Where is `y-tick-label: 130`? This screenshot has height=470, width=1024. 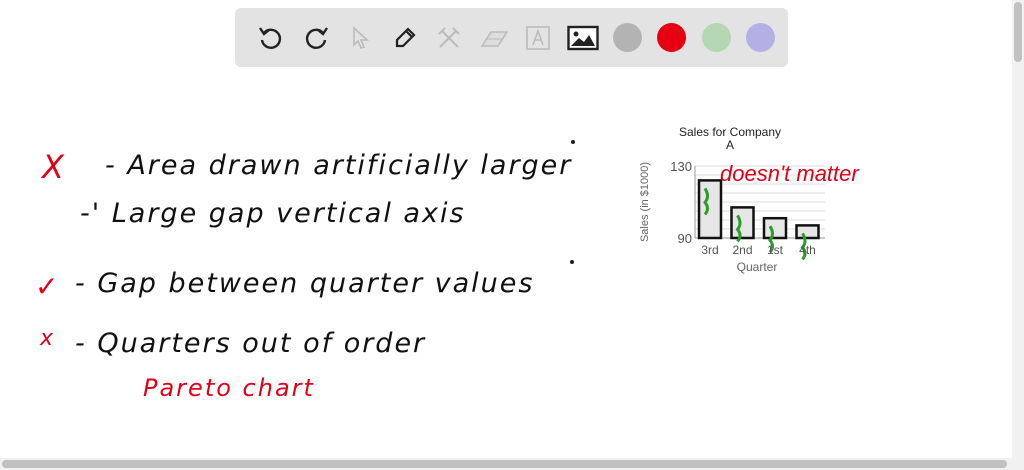
y-tick-label: 130 is located at coordinates (681, 166).